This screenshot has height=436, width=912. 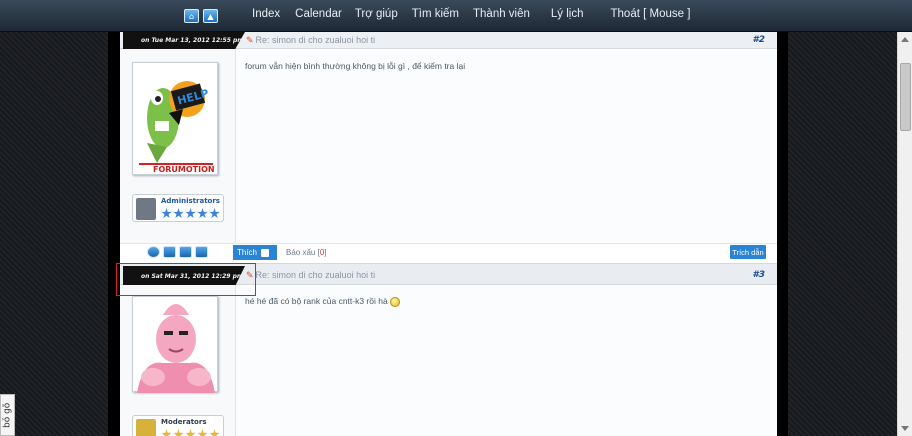 What do you see at coordinates (146, 209) in the screenshot?
I see `admin-rank-icon` at bounding box center [146, 209].